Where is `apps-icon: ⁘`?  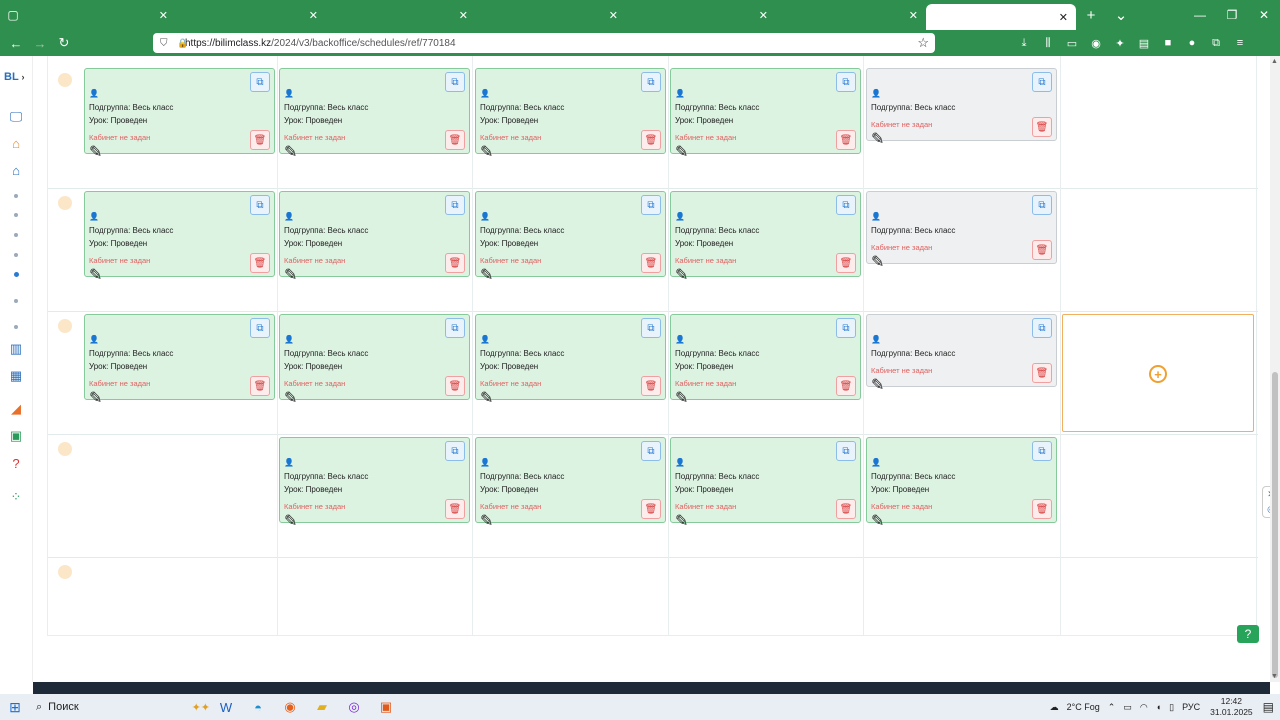
apps-icon: ⁘ is located at coordinates (16, 497).